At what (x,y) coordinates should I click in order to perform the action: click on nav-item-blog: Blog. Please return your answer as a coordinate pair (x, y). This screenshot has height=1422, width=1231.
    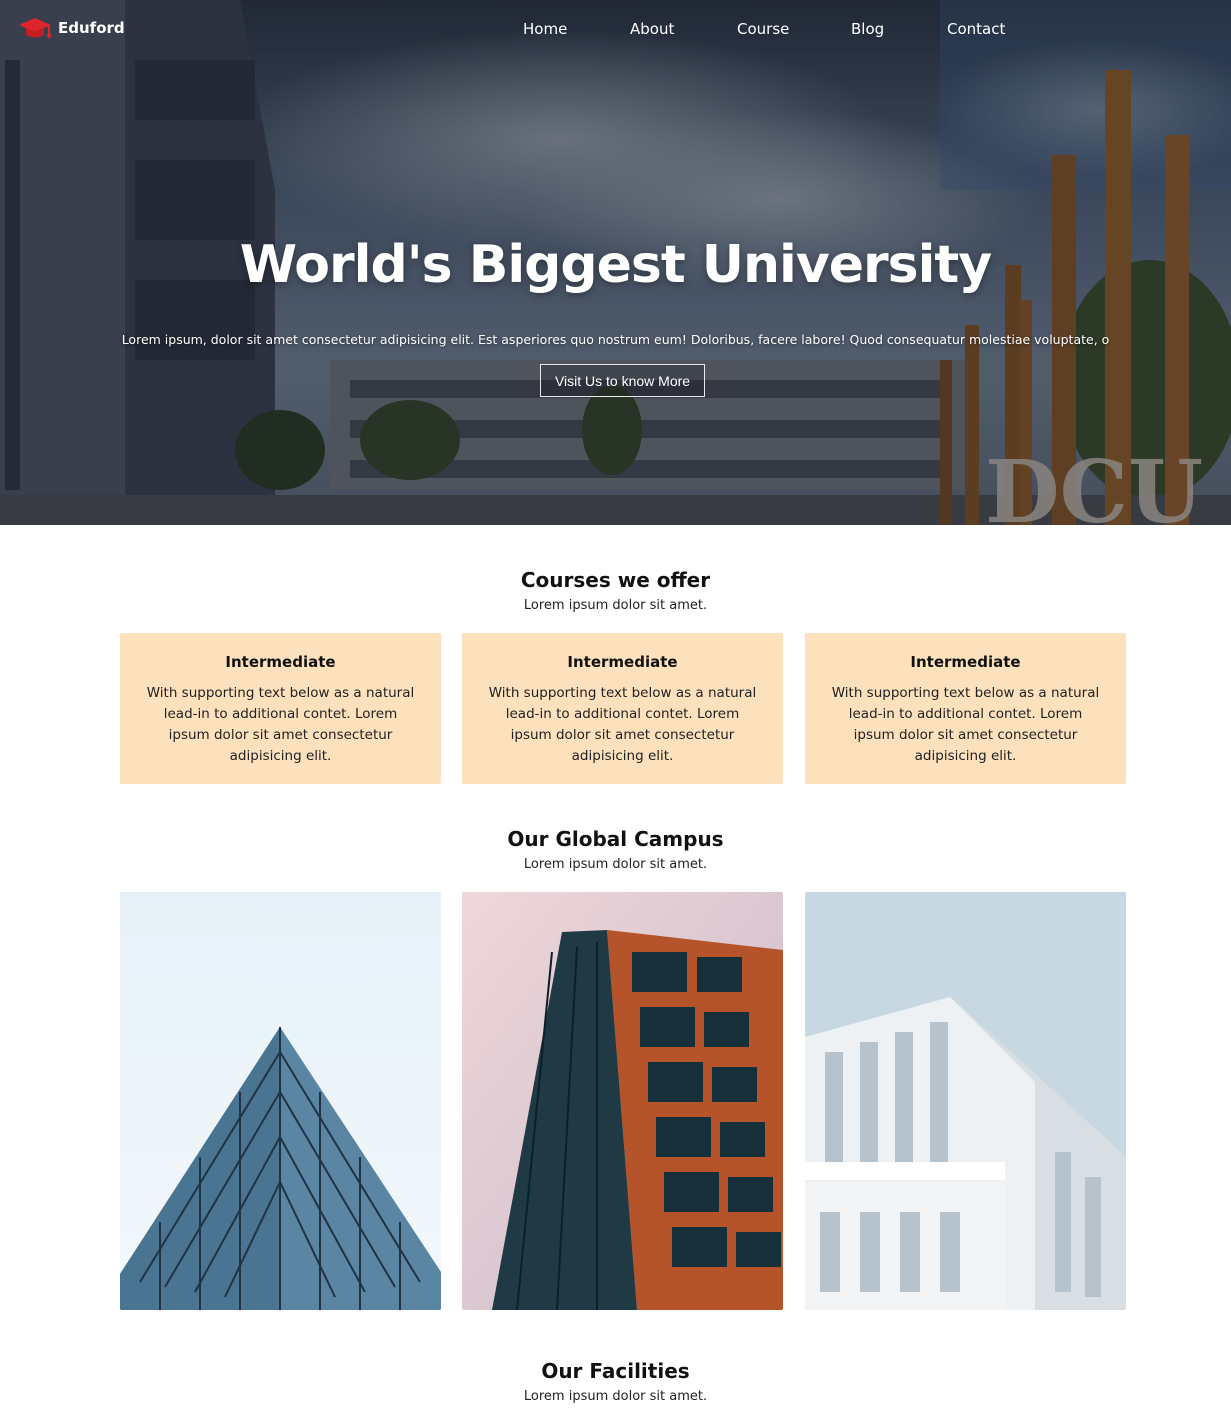
    Looking at the image, I should click on (867, 29).